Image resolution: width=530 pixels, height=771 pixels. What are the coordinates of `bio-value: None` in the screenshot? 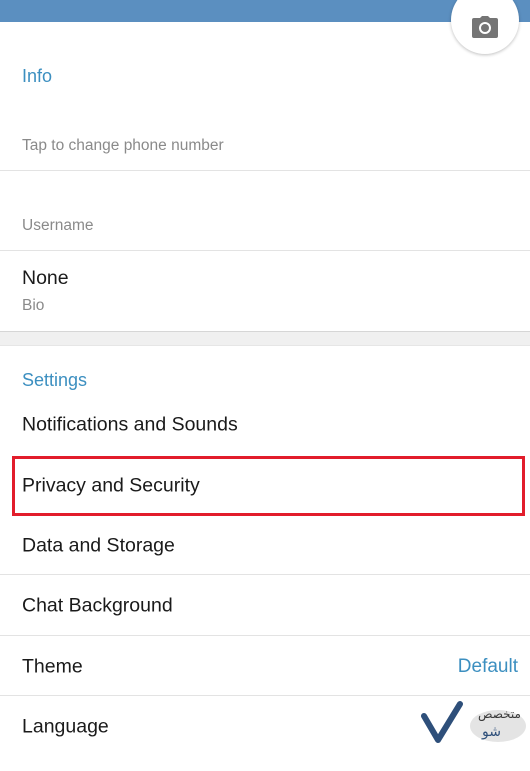 It's located at (45, 278).